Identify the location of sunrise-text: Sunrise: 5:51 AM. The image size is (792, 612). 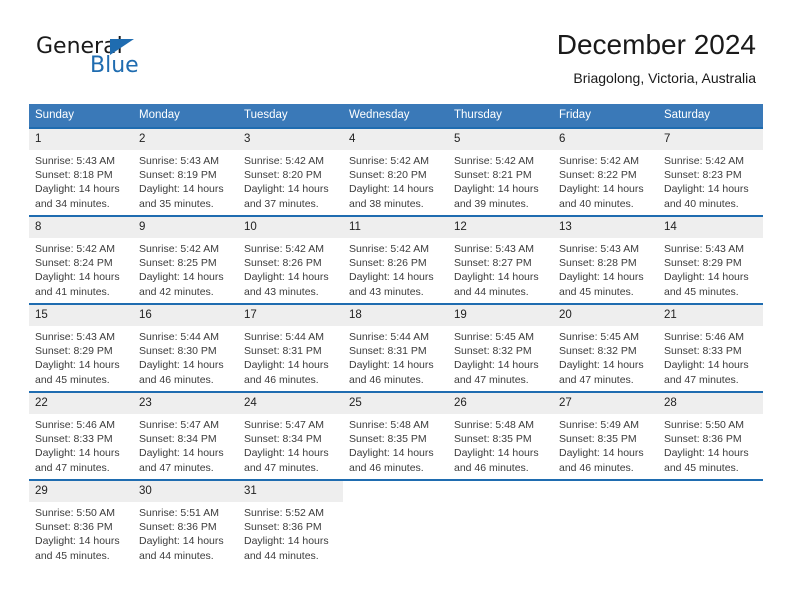
(179, 513).